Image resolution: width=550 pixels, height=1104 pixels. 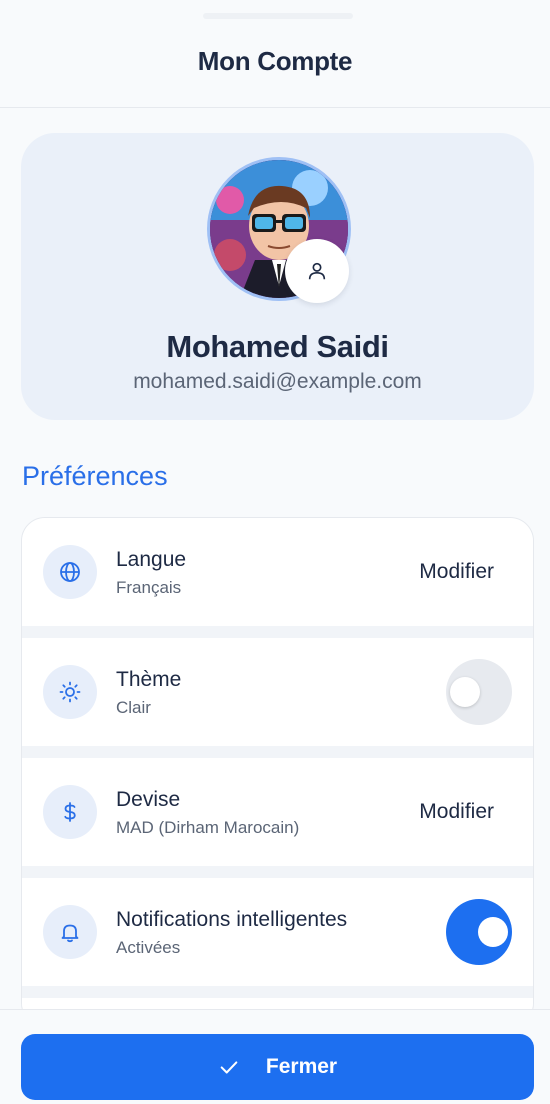 I want to click on modify-language-button: Modifier, so click(x=456, y=572).